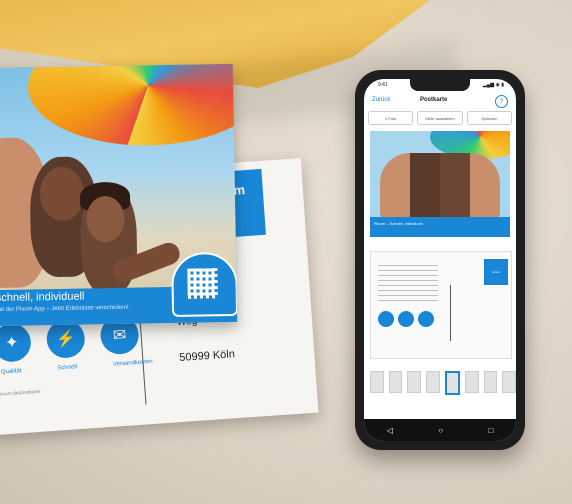 This screenshot has height=504, width=572. I want to click on nav-recent-icon: □, so click(490, 430).